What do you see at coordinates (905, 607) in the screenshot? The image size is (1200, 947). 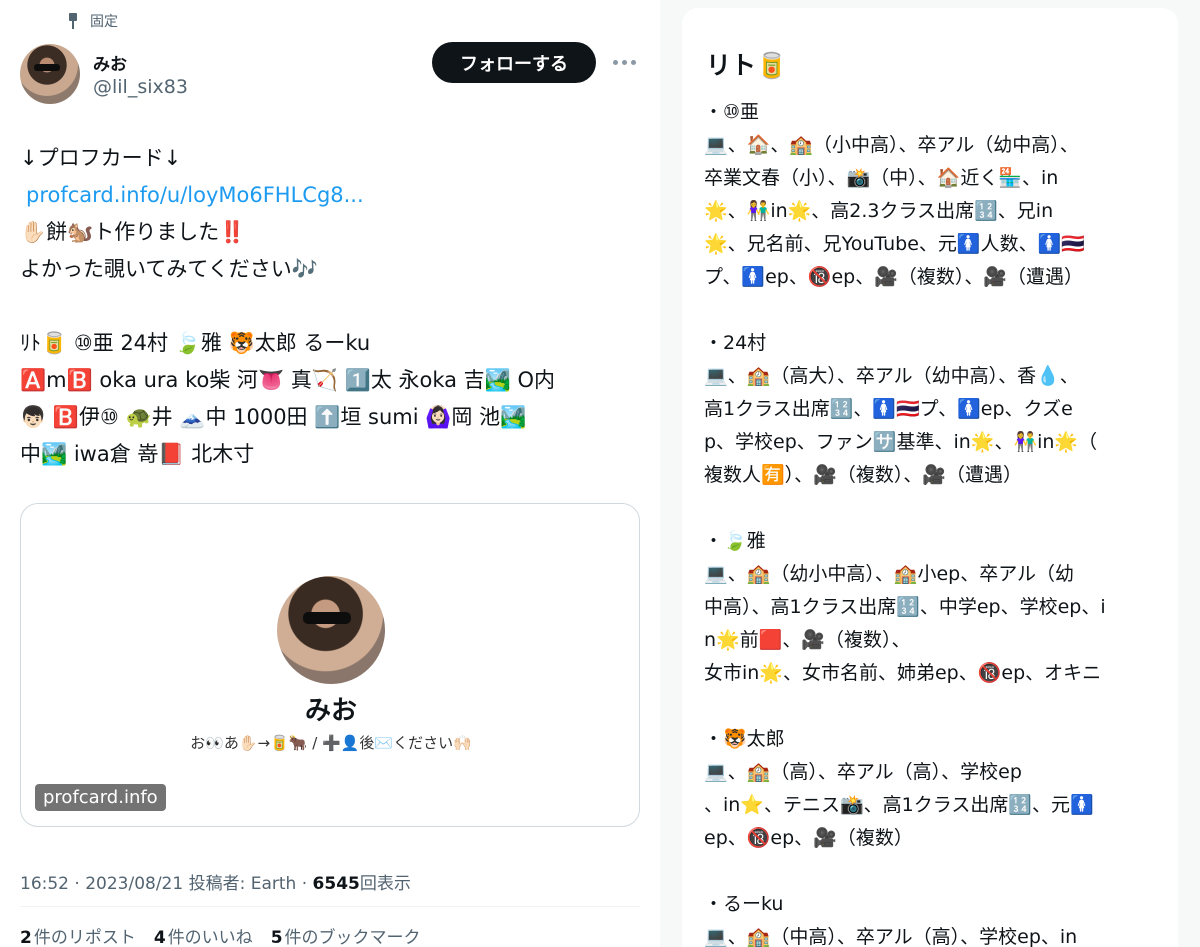 I see `section-line: 中高）、高1クラス出席🔢、中学ep、学校ep、i` at bounding box center [905, 607].